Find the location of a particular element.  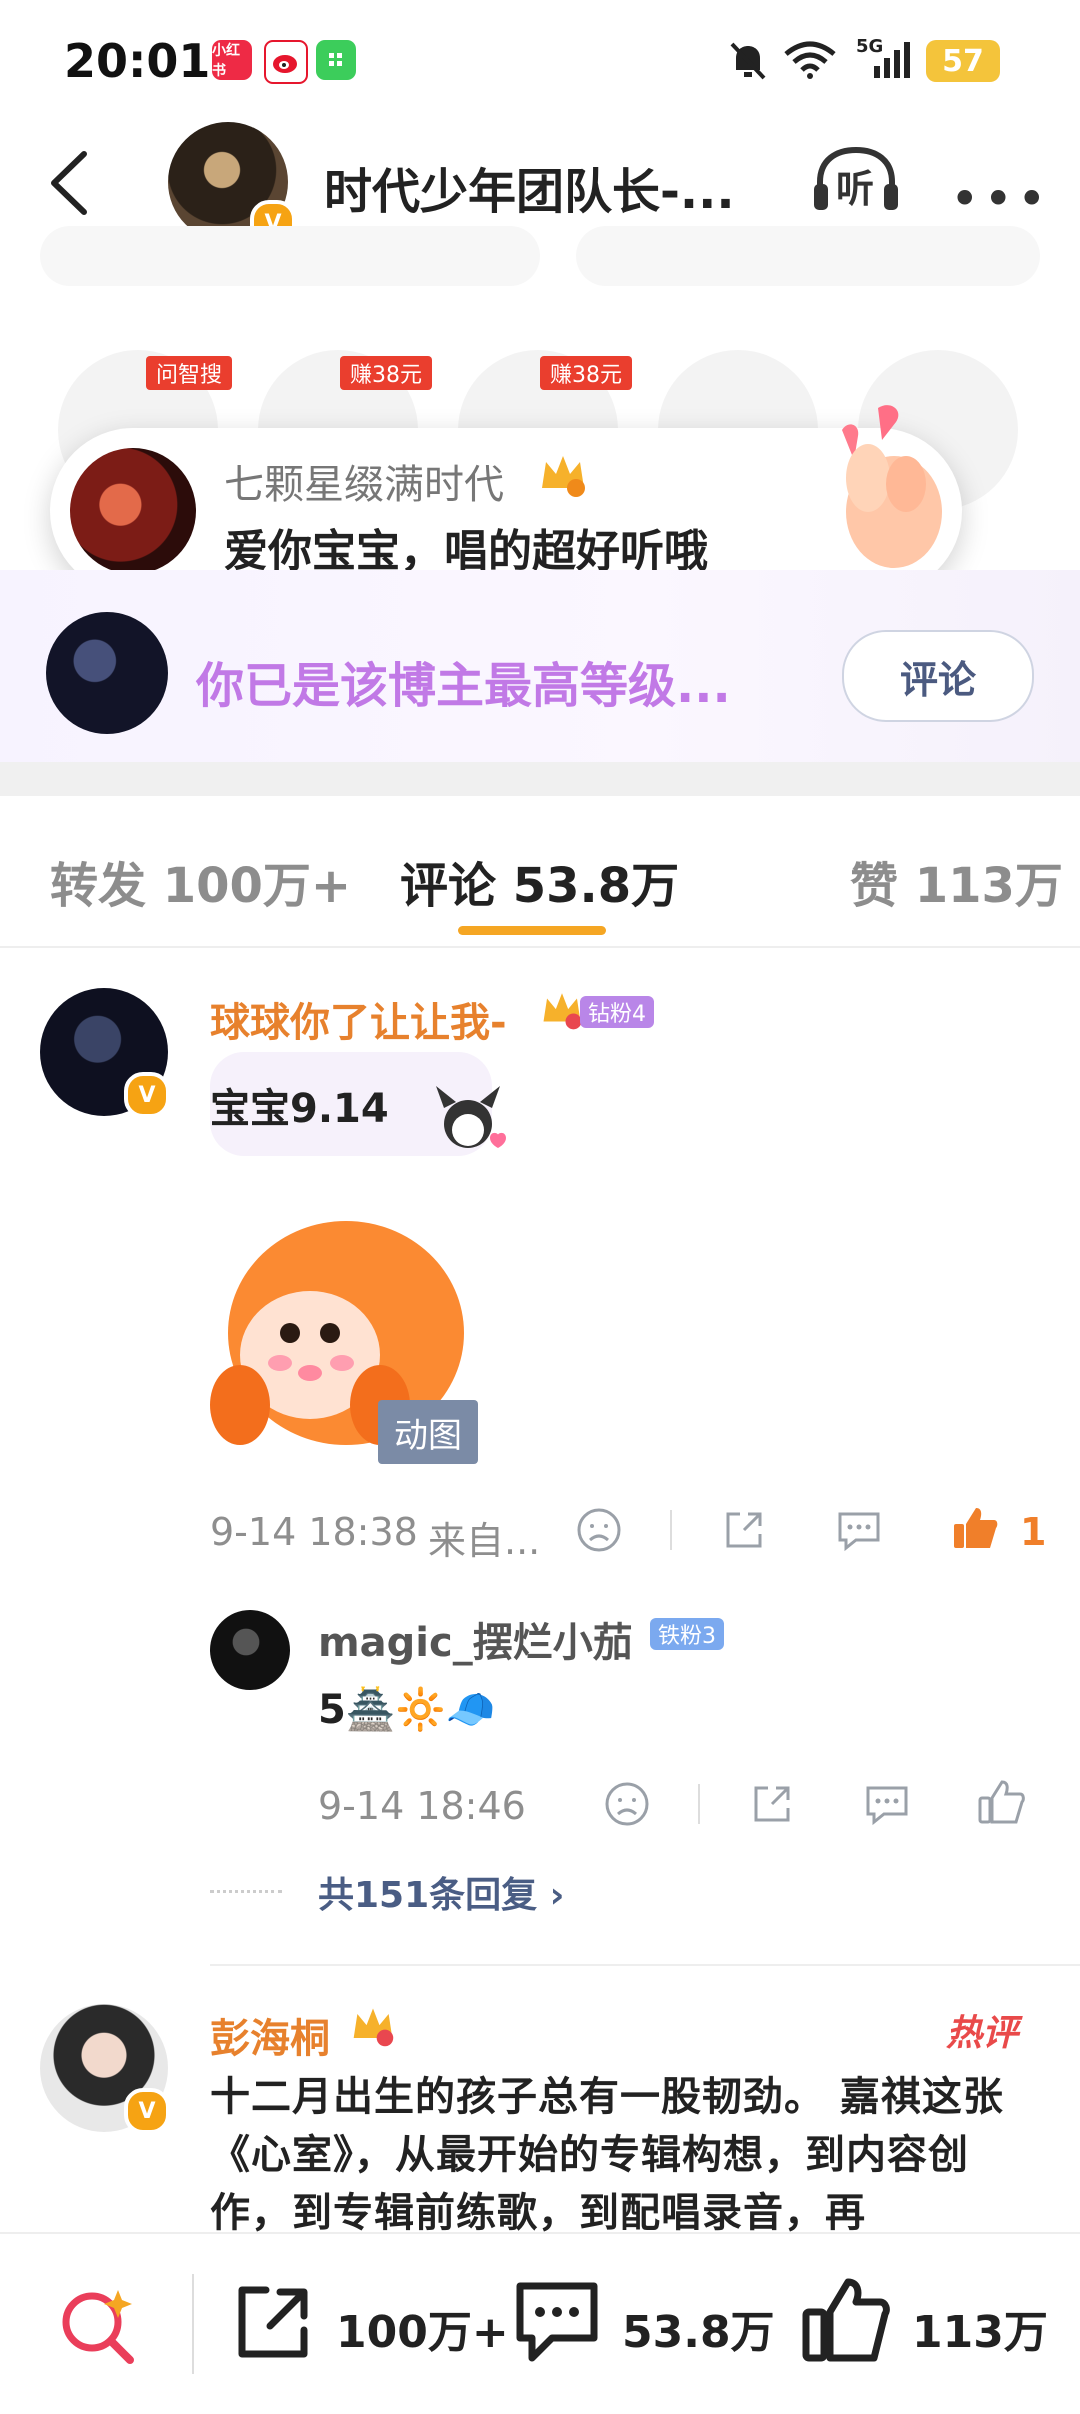

fan-level-badge: 钻粉4 is located at coordinates (617, 1012).